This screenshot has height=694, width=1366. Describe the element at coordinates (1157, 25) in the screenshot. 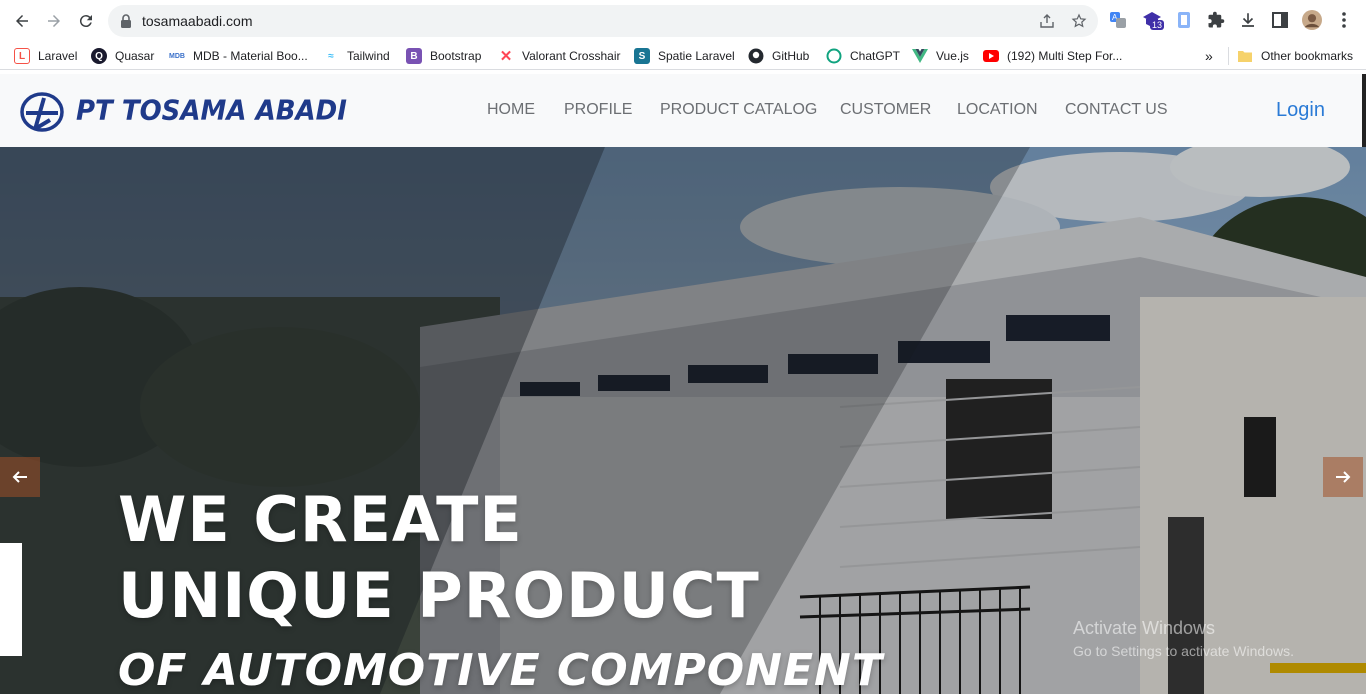

I see `extension-badge: 13` at that location.